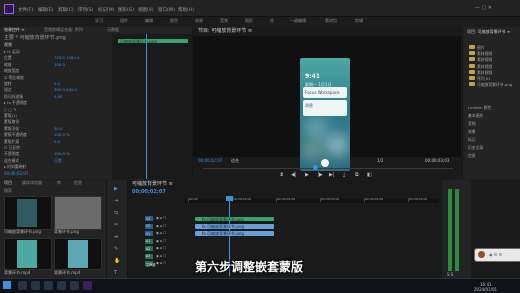 The height and width of the screenshot is (293, 520). Describe the element at coordinates (272, 21) in the screenshot. I see `workspace-libraries: 库` at that location.